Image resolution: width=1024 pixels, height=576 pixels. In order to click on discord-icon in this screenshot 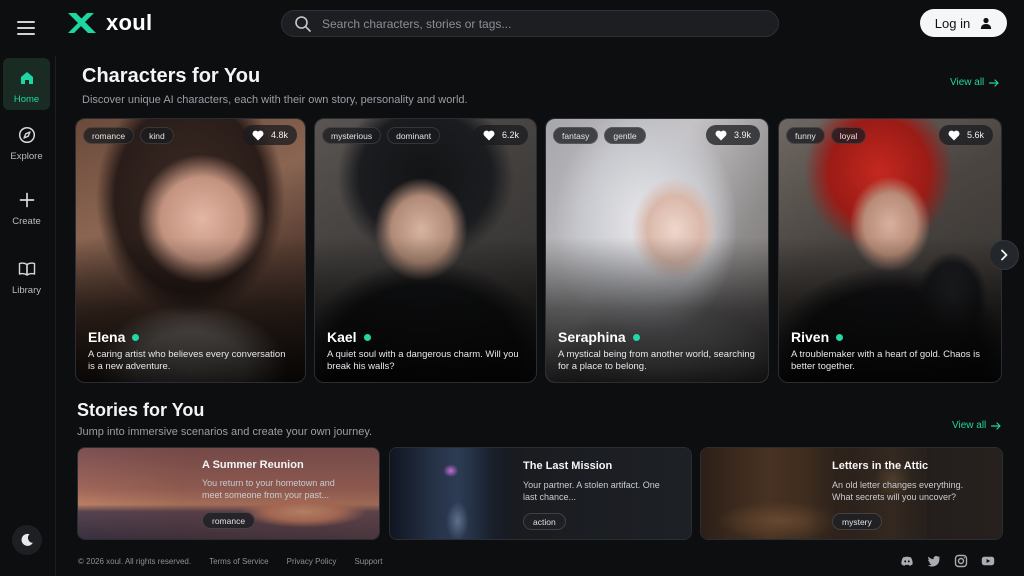, I will do `click(907, 561)`.